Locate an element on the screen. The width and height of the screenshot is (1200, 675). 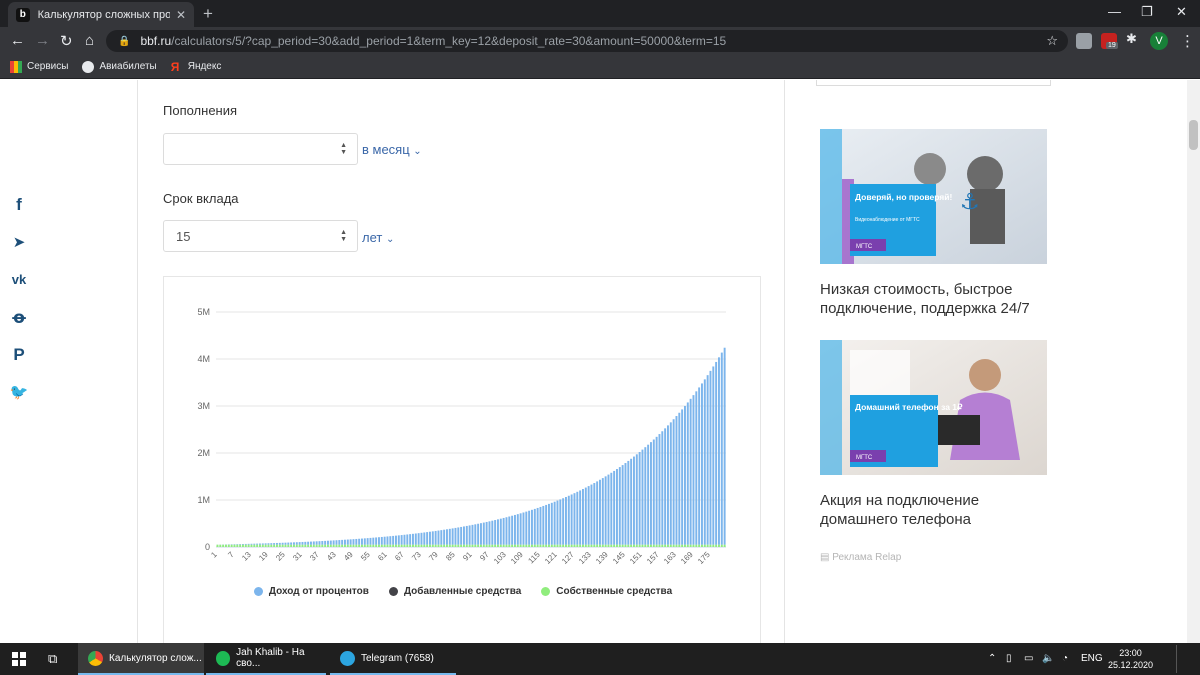
additions-period-select: в месяц ⌄ is located at coordinates (392, 149).